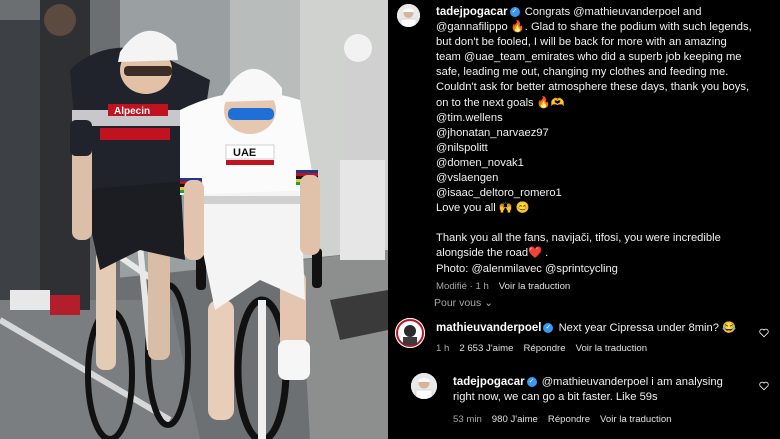 The width and height of the screenshot is (780, 439). Describe the element at coordinates (488, 328) in the screenshot. I see `comment-username: mathieuvanderpoel` at that location.